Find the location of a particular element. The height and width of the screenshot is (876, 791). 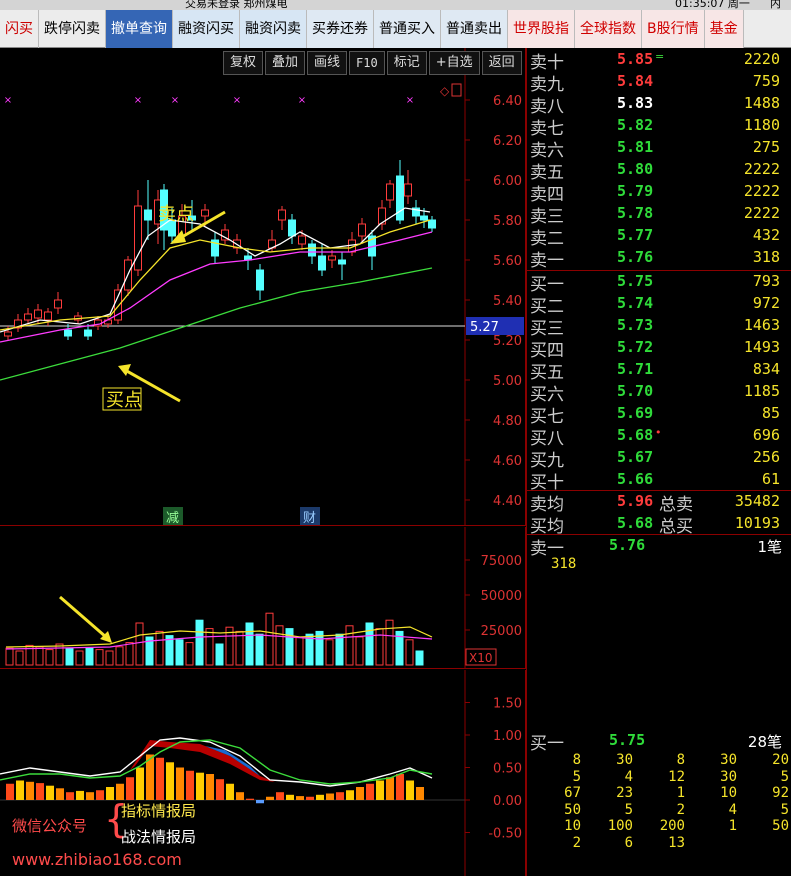

queue2-header: 买一 5.75 28笔 is located at coordinates (659, 742).